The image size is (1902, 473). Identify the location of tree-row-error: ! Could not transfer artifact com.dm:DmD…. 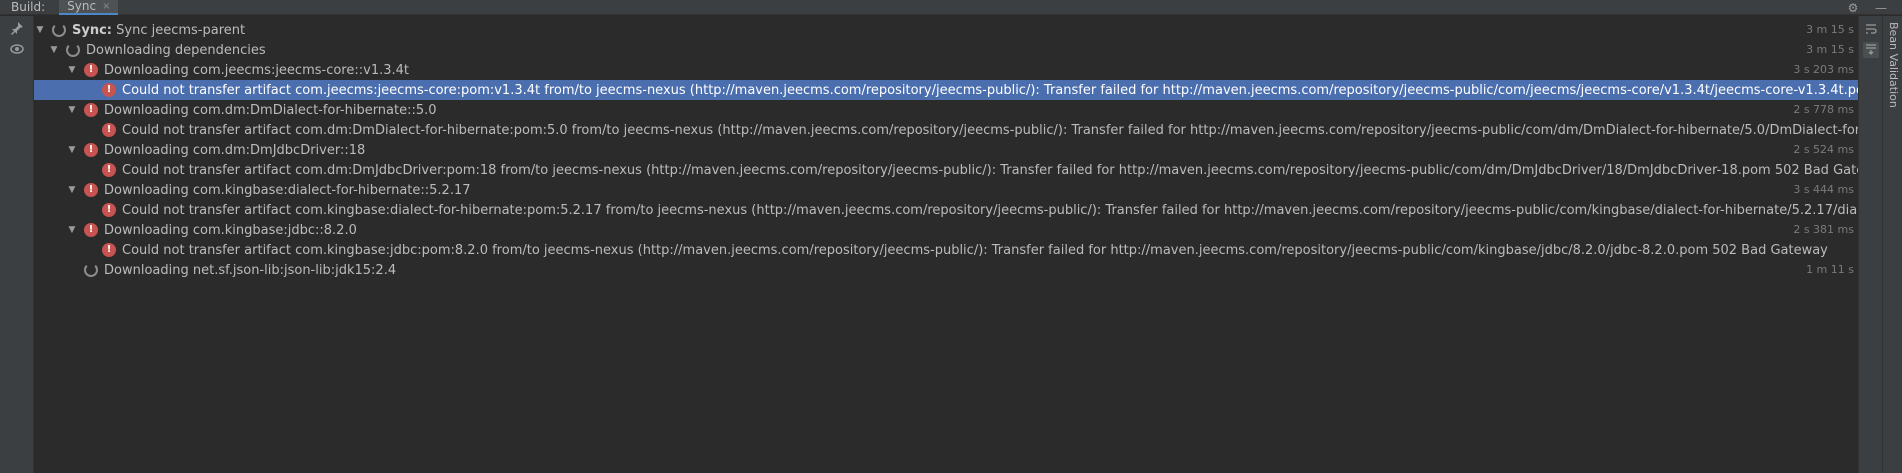
(946, 130).